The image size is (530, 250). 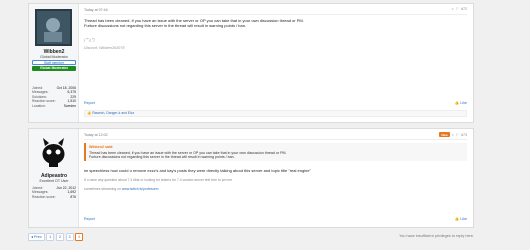 What do you see at coordinates (69, 237) in the screenshot?
I see `page-3: 3` at bounding box center [69, 237].